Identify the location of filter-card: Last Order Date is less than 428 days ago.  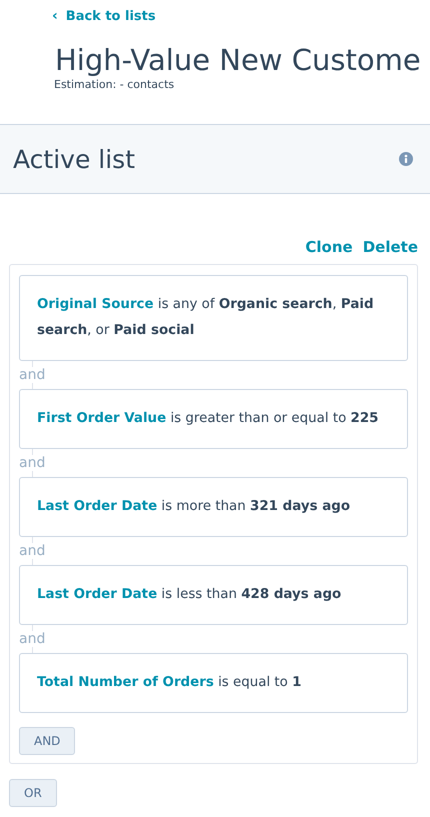
(213, 595).